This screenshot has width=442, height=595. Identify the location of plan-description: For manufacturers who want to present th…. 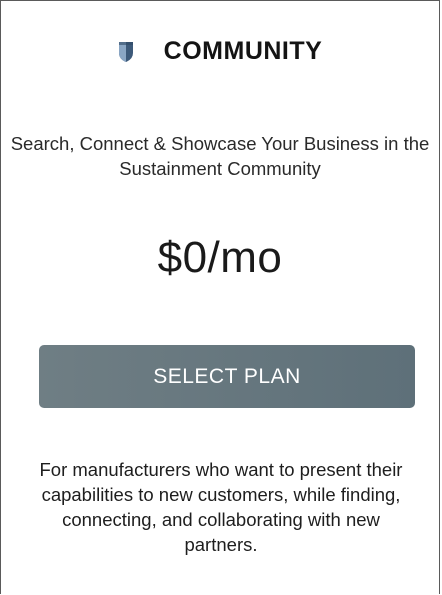
(221, 507).